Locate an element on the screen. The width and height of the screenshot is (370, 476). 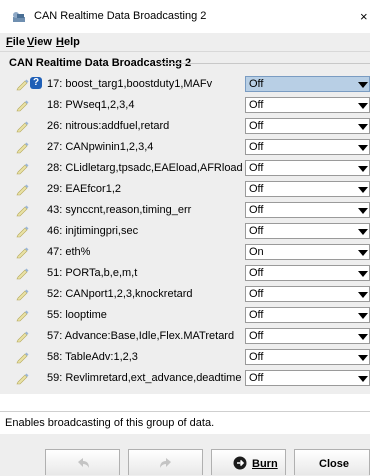
menu-view: View is located at coordinates (39, 42).